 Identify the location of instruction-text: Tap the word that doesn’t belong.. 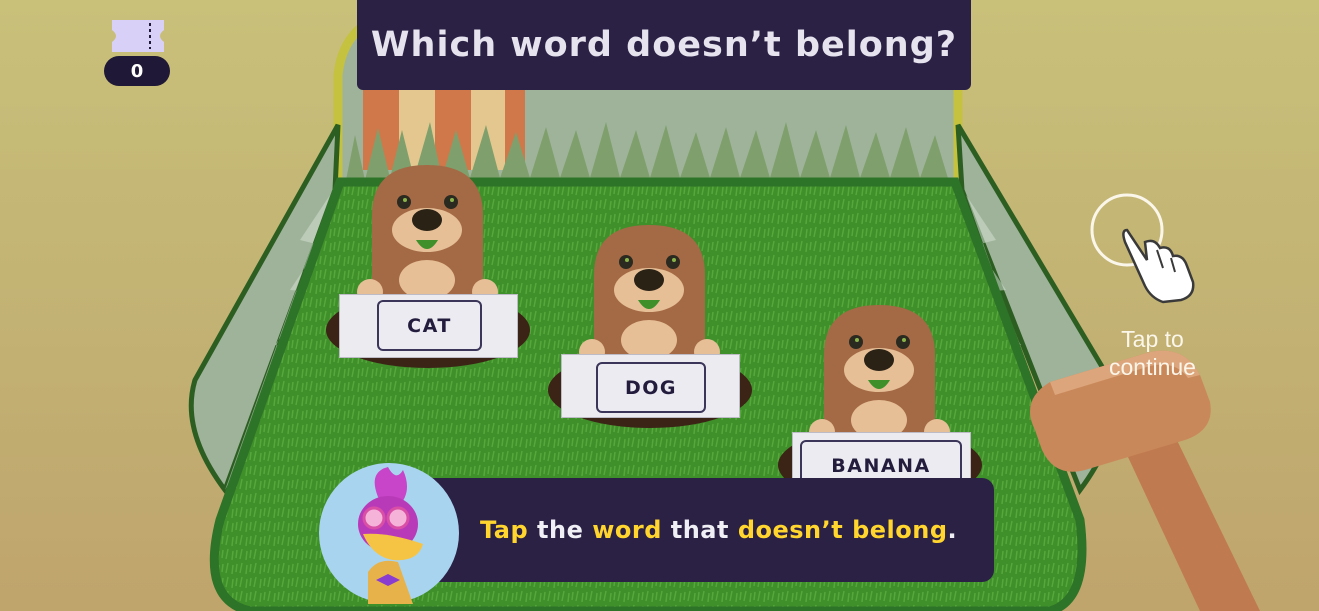
(718, 530).